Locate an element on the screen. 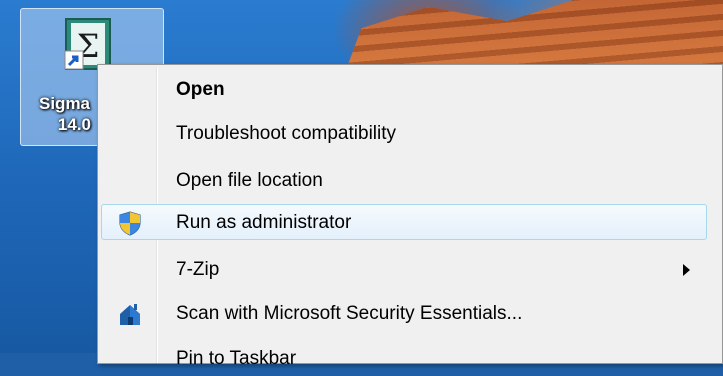 The image size is (723, 376). mse-house-icon is located at coordinates (130, 314).